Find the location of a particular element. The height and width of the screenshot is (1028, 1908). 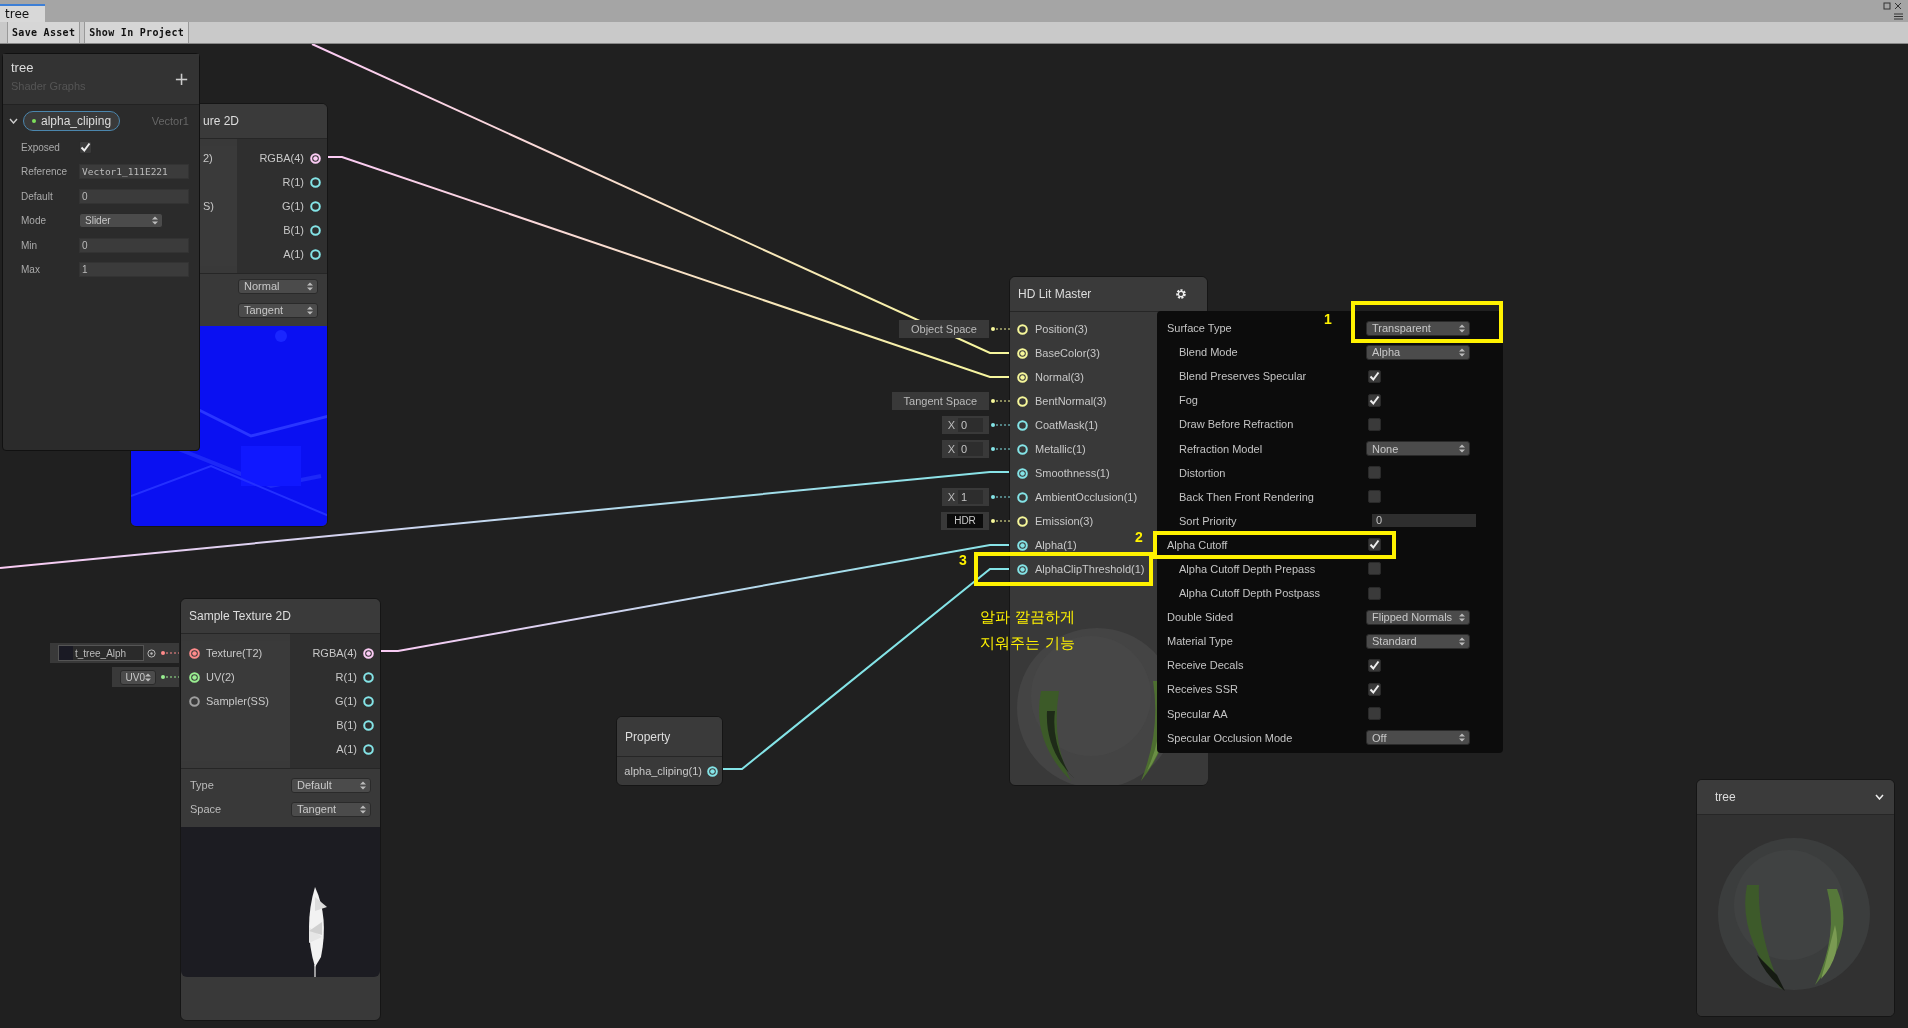

setting-label: Refraction Model is located at coordinates (1221, 448).